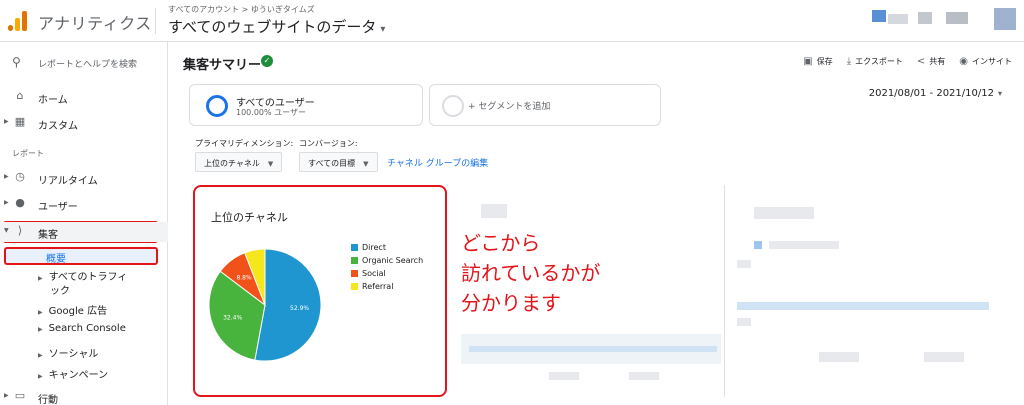 This screenshot has height=405, width=1024. What do you see at coordinates (6, 230) in the screenshot?
I see `collapse-arrow-icon: ▼` at bounding box center [6, 230].